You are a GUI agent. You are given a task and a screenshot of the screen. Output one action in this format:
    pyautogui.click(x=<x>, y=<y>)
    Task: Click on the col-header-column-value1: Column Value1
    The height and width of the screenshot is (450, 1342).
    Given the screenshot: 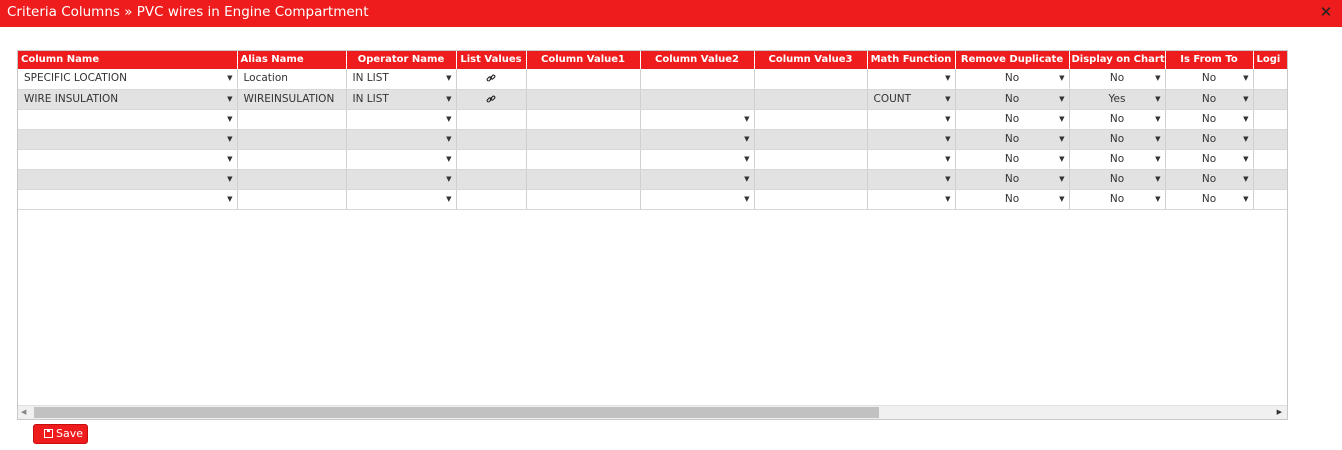 What is the action you would take?
    pyautogui.click(x=583, y=60)
    